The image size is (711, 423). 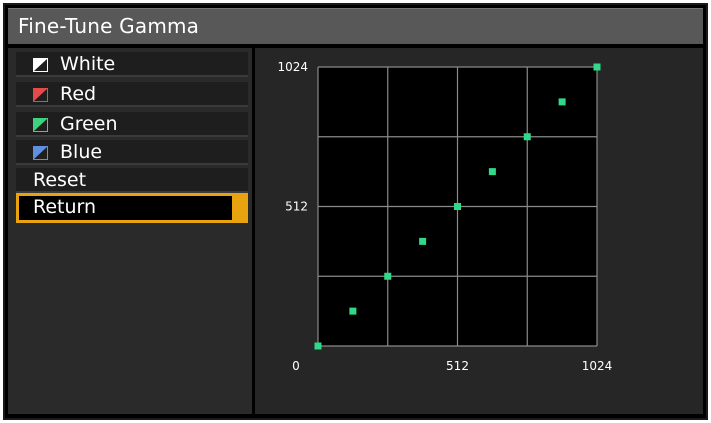 I want to click on menu-item-label: Red, so click(x=78, y=94).